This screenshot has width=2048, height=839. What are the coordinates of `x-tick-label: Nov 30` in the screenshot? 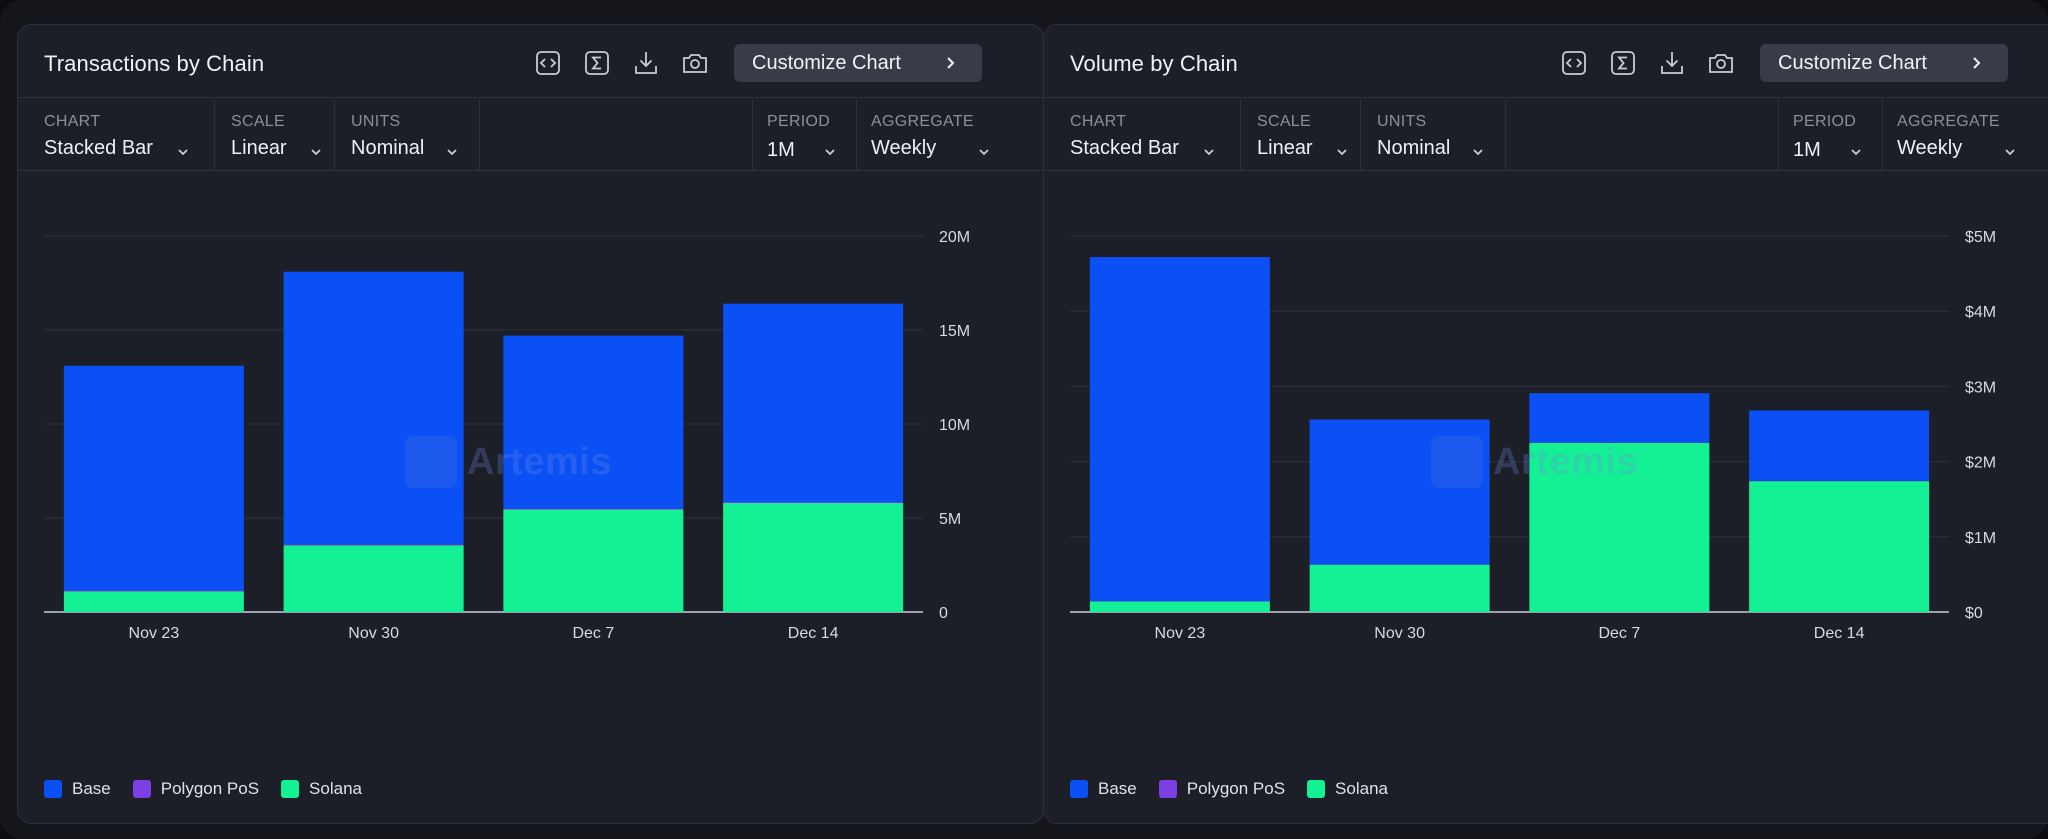 It's located at (373, 633).